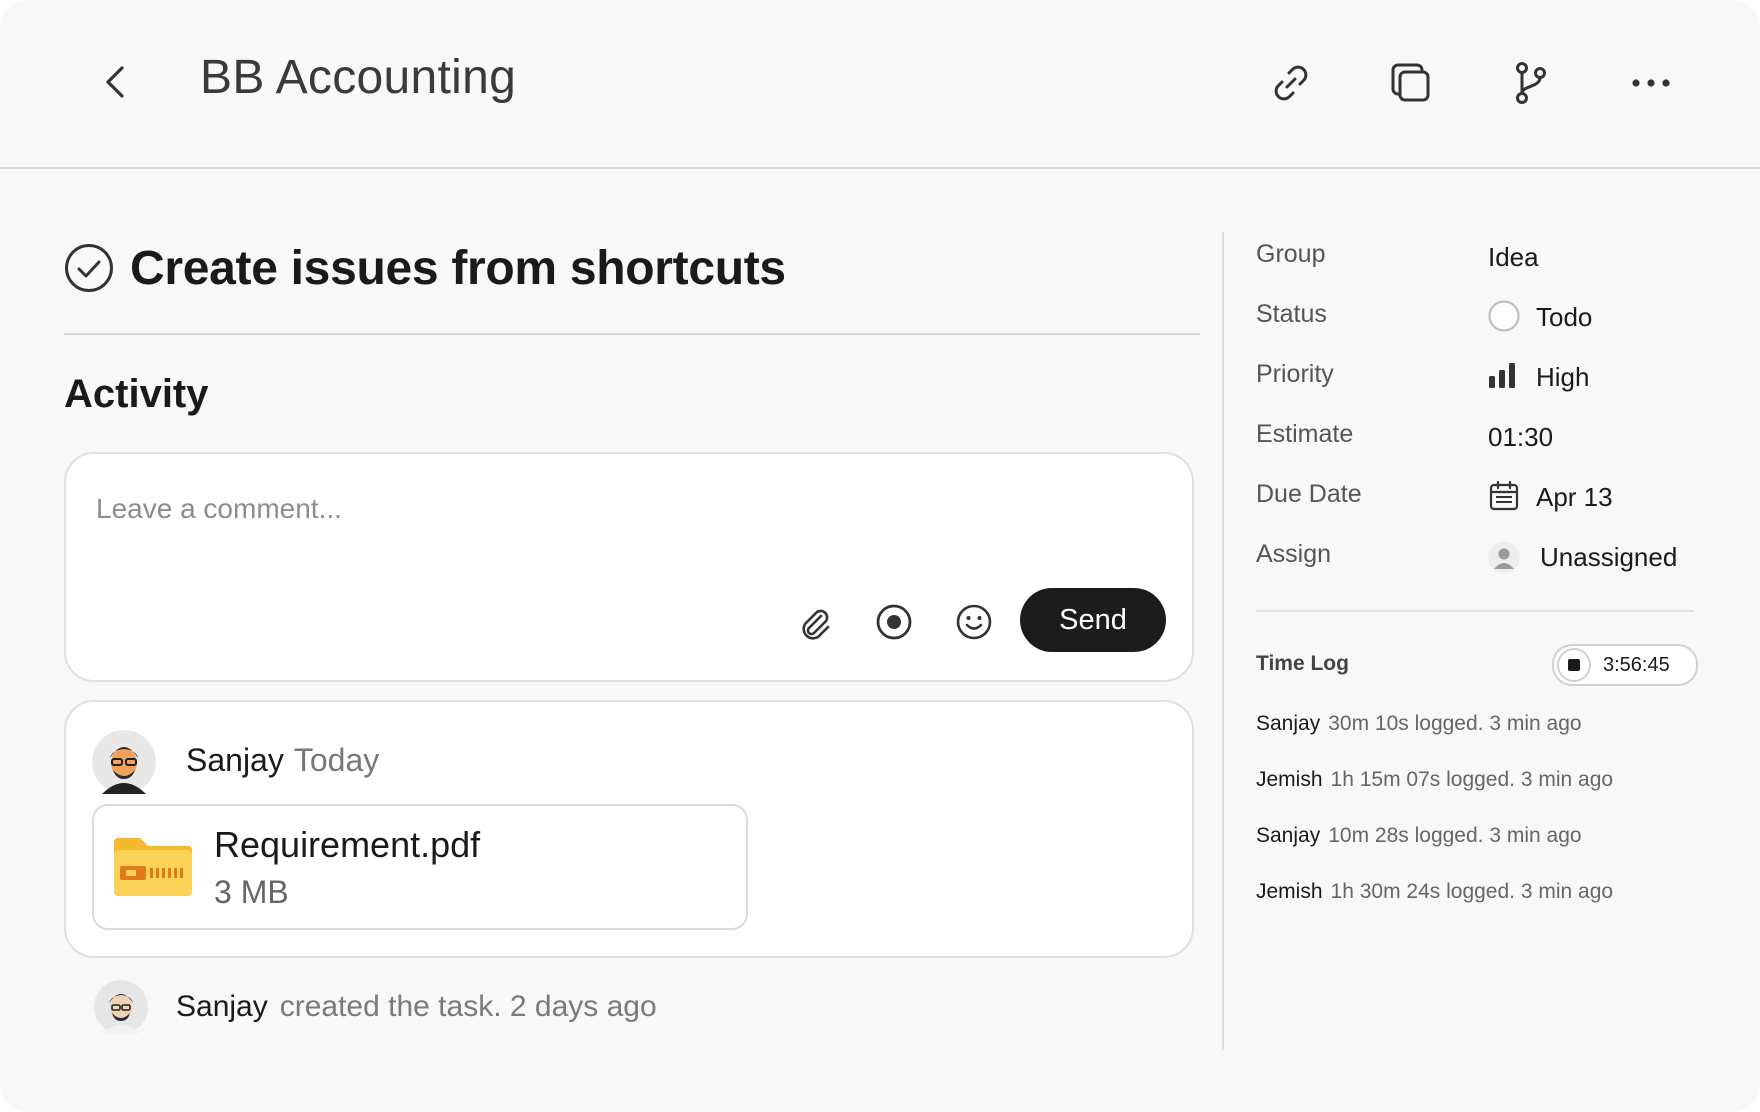  I want to click on file-size: 3 MB, so click(251, 892).